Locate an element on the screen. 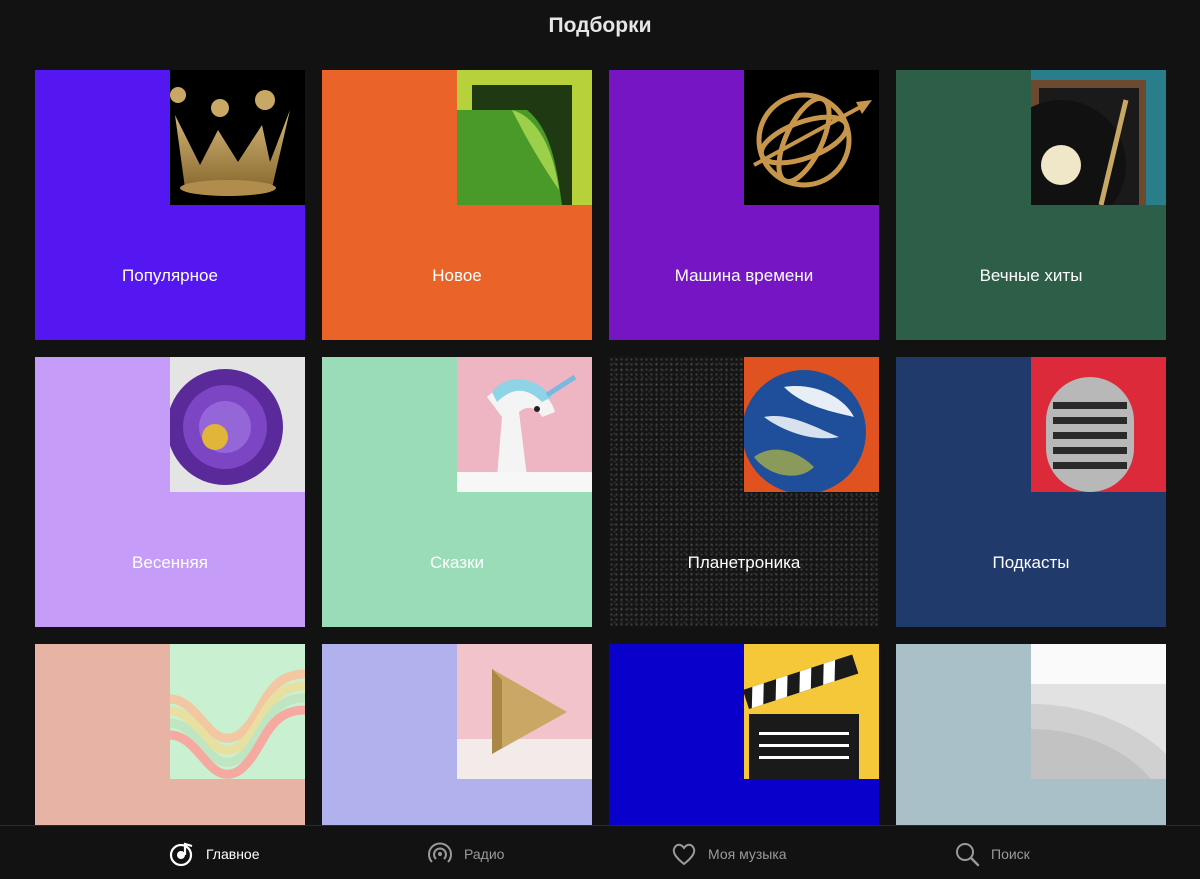 This screenshot has width=1200, height=879. clapperboard-icon is located at coordinates (811, 711).